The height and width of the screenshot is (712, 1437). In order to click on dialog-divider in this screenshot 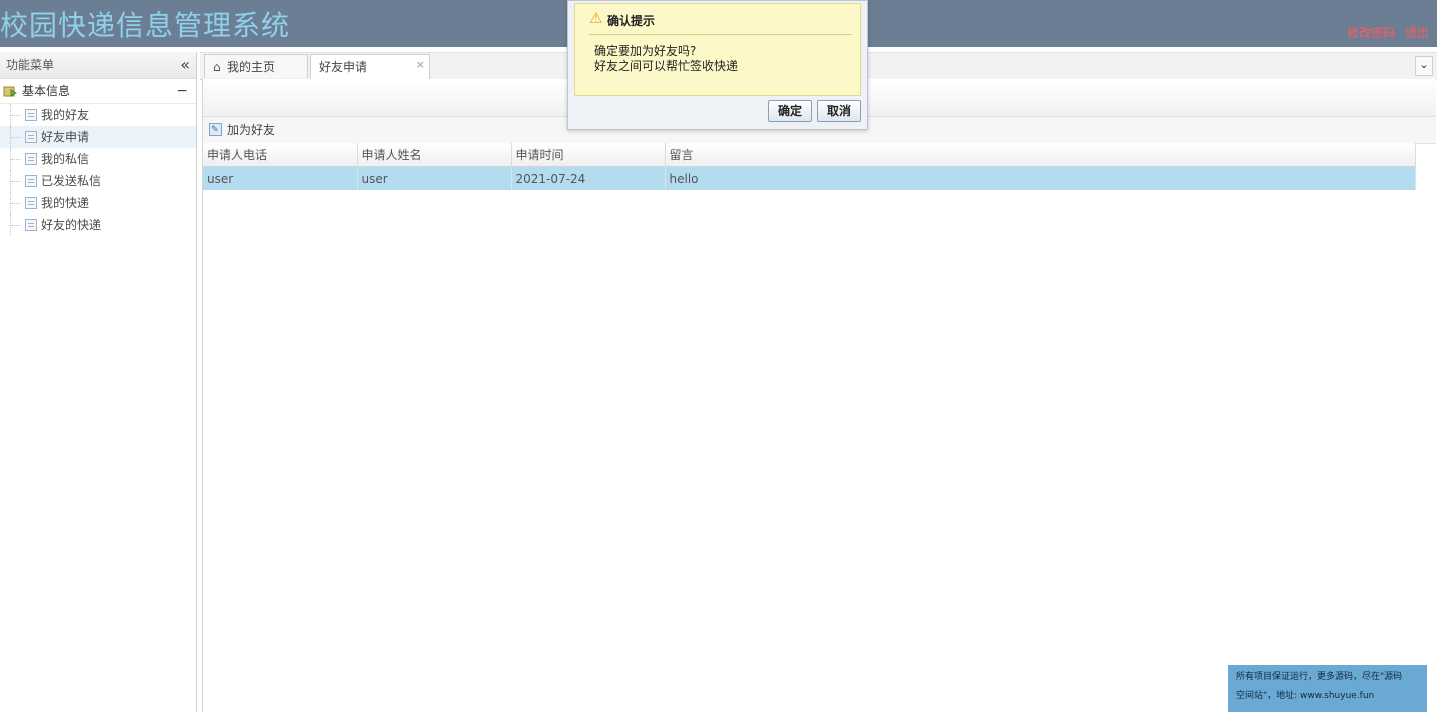, I will do `click(720, 34)`.